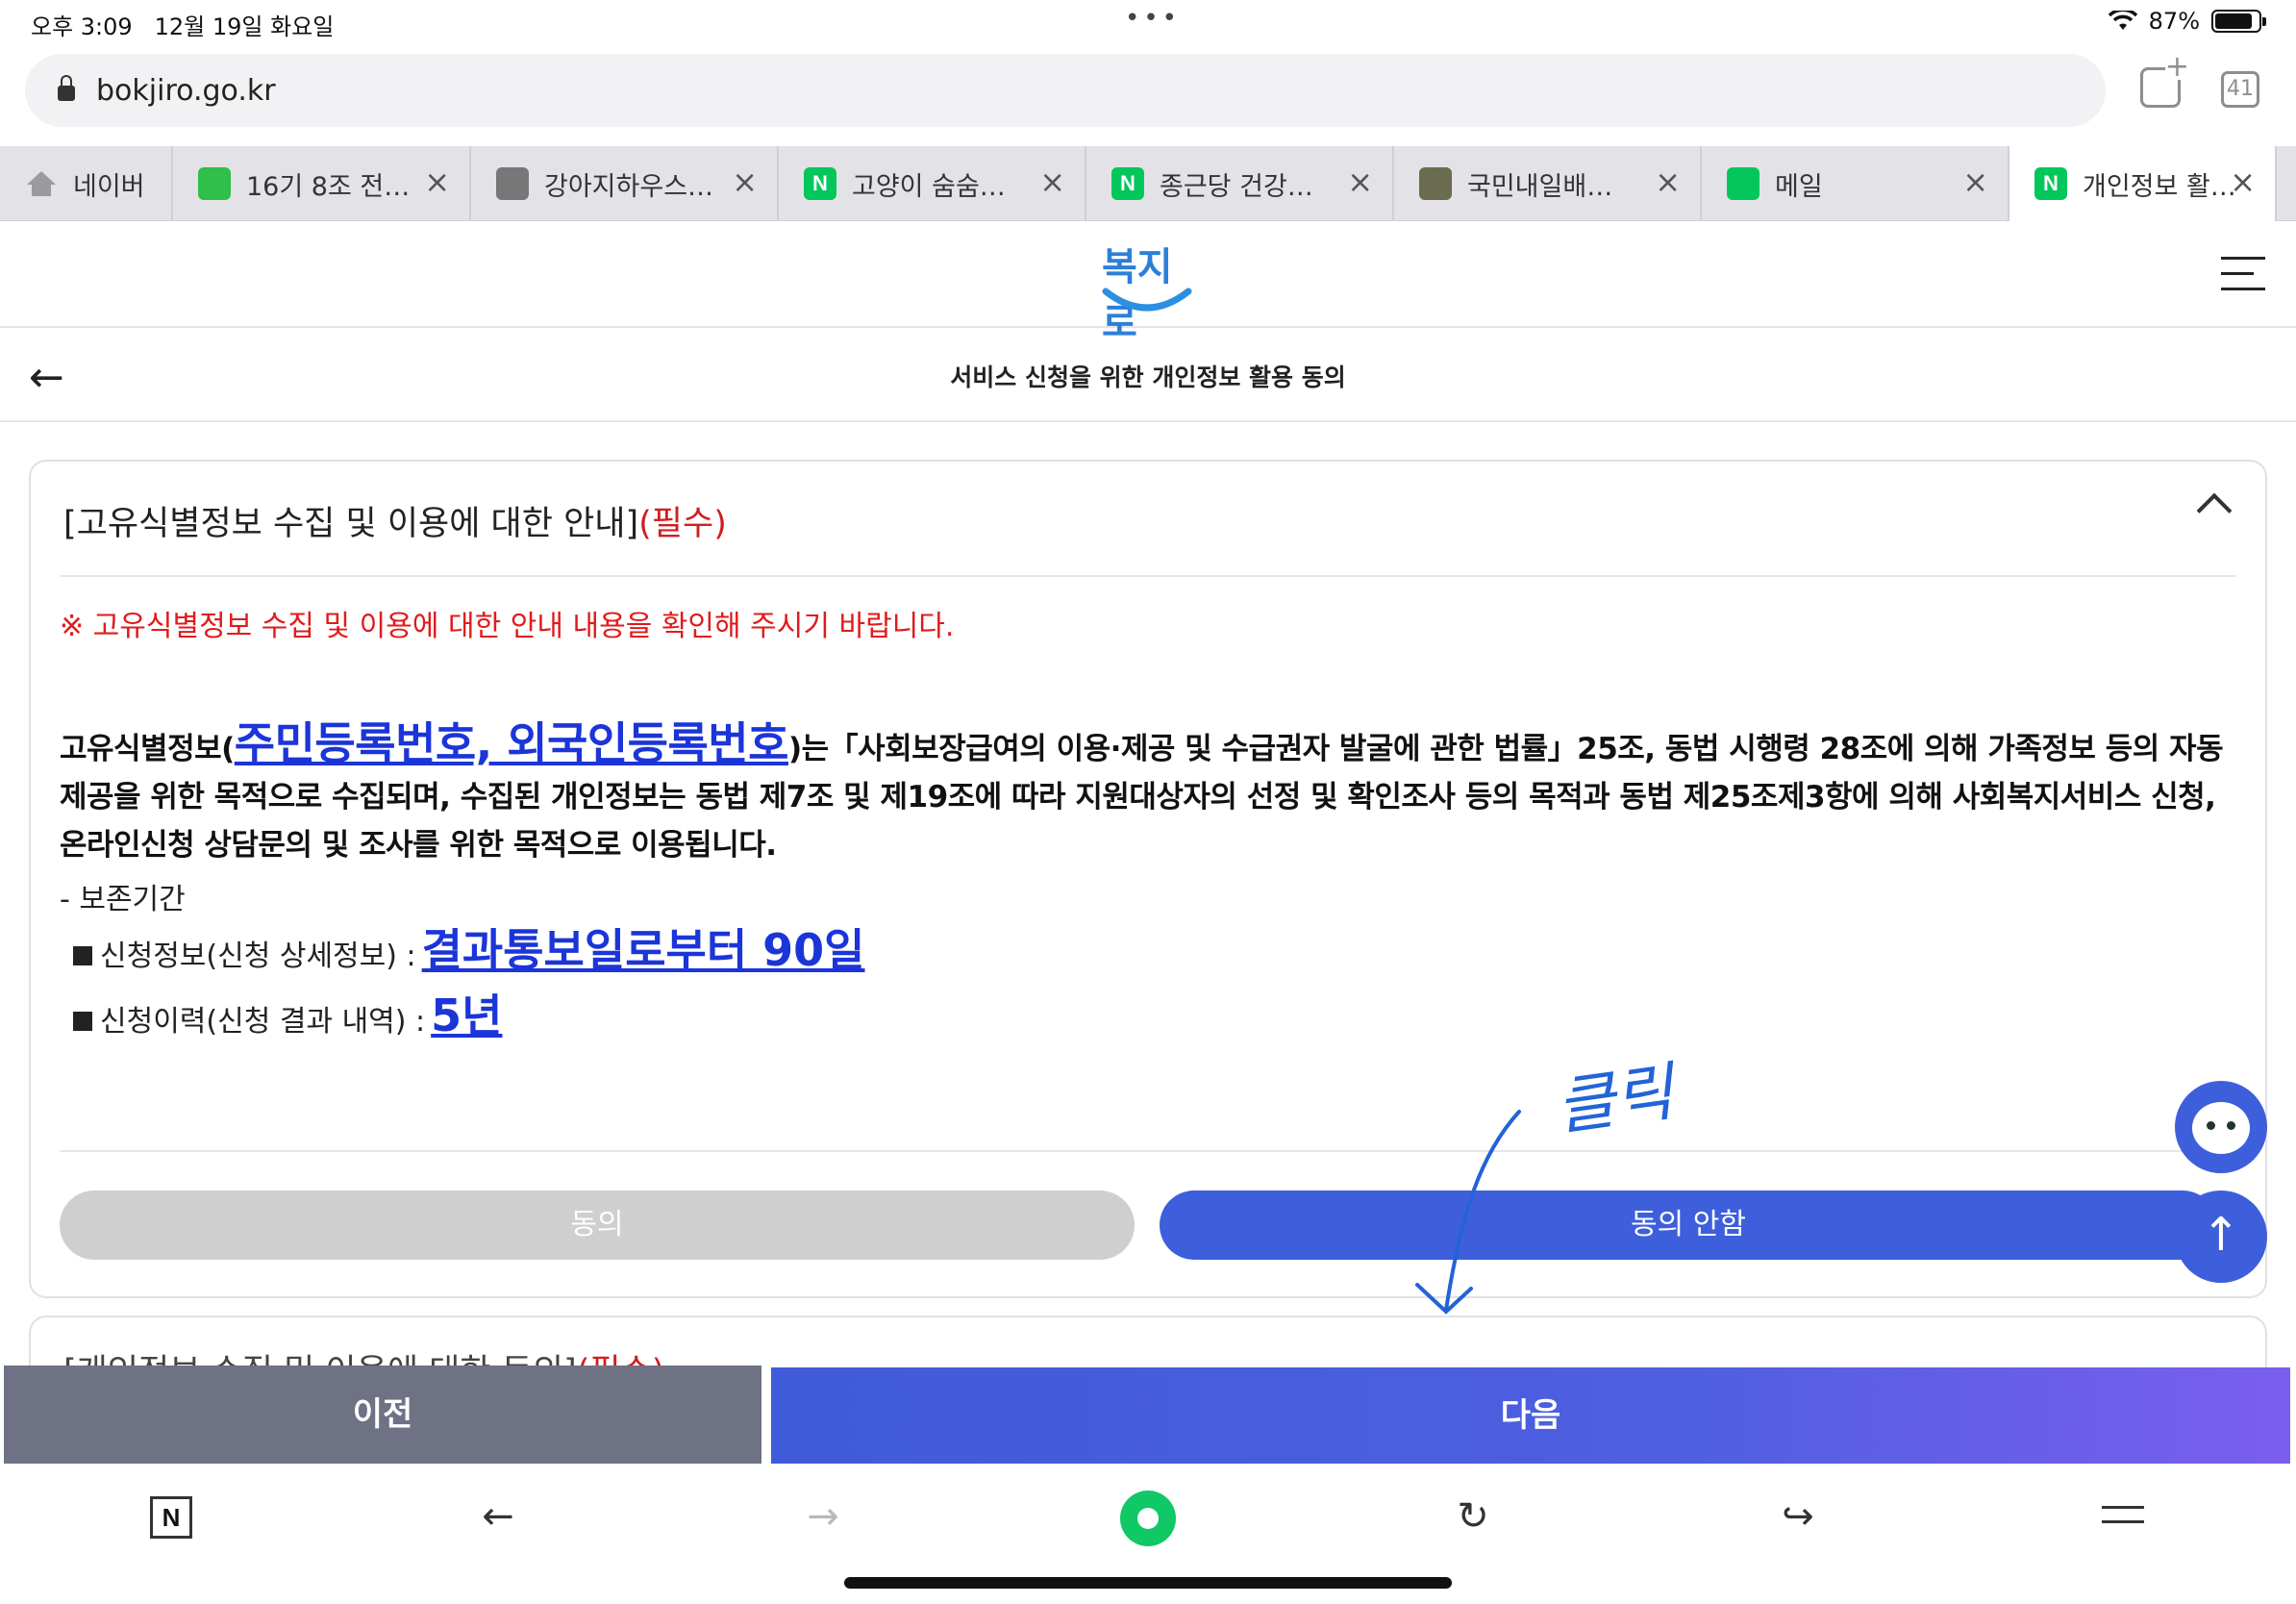 The height and width of the screenshot is (1604, 2296). I want to click on forward-icon: →, so click(823, 1516).